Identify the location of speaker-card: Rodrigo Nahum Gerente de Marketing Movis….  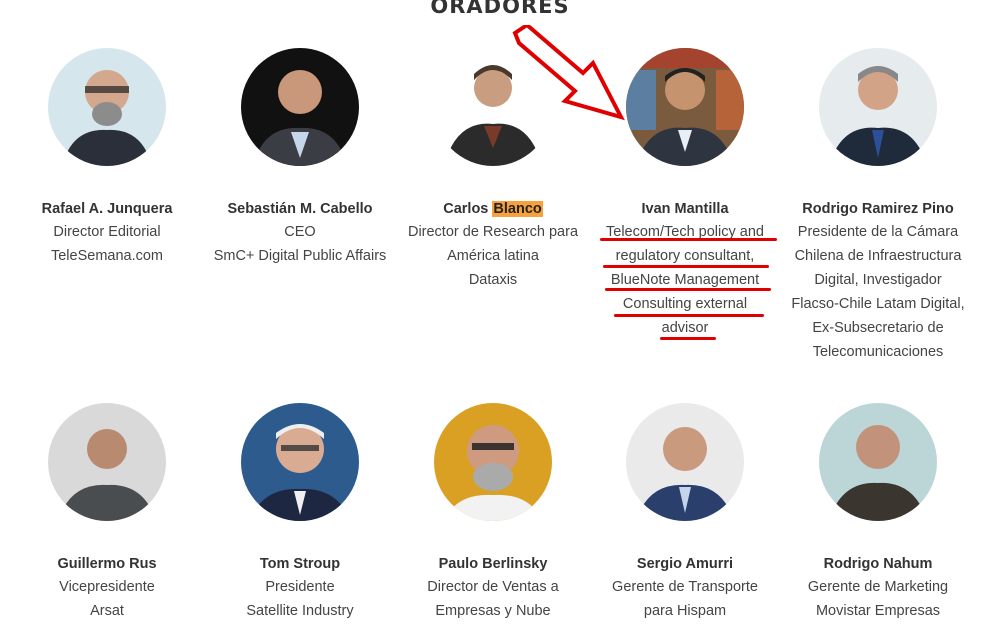
(878, 513).